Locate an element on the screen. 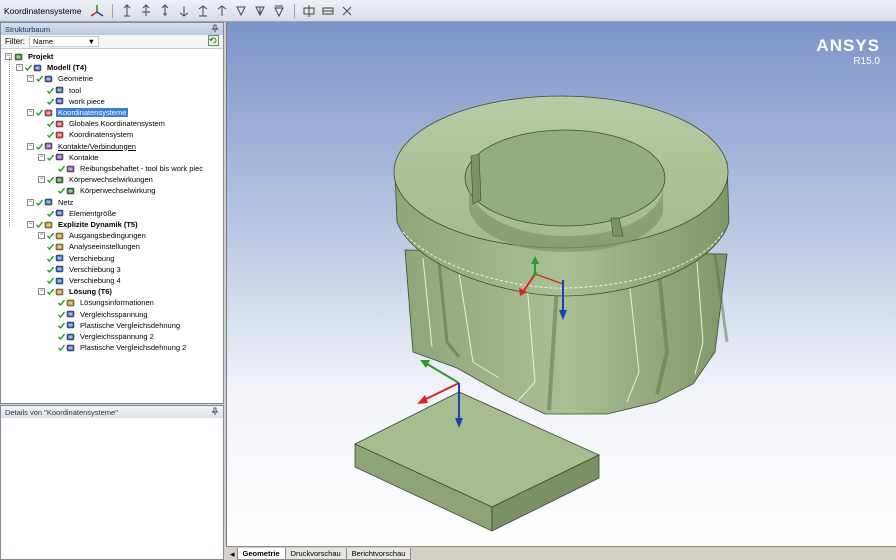 Image resolution: width=896 pixels, height=560 pixels. tree-item: − Ausgangsbedingungen is located at coordinates (93, 235).